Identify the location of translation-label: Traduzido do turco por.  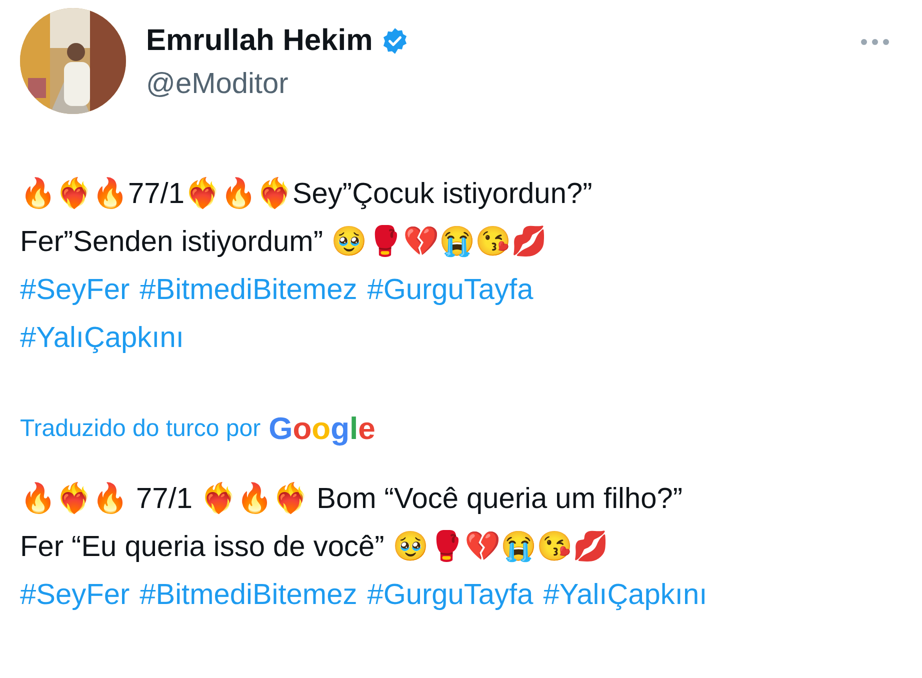
(140, 429).